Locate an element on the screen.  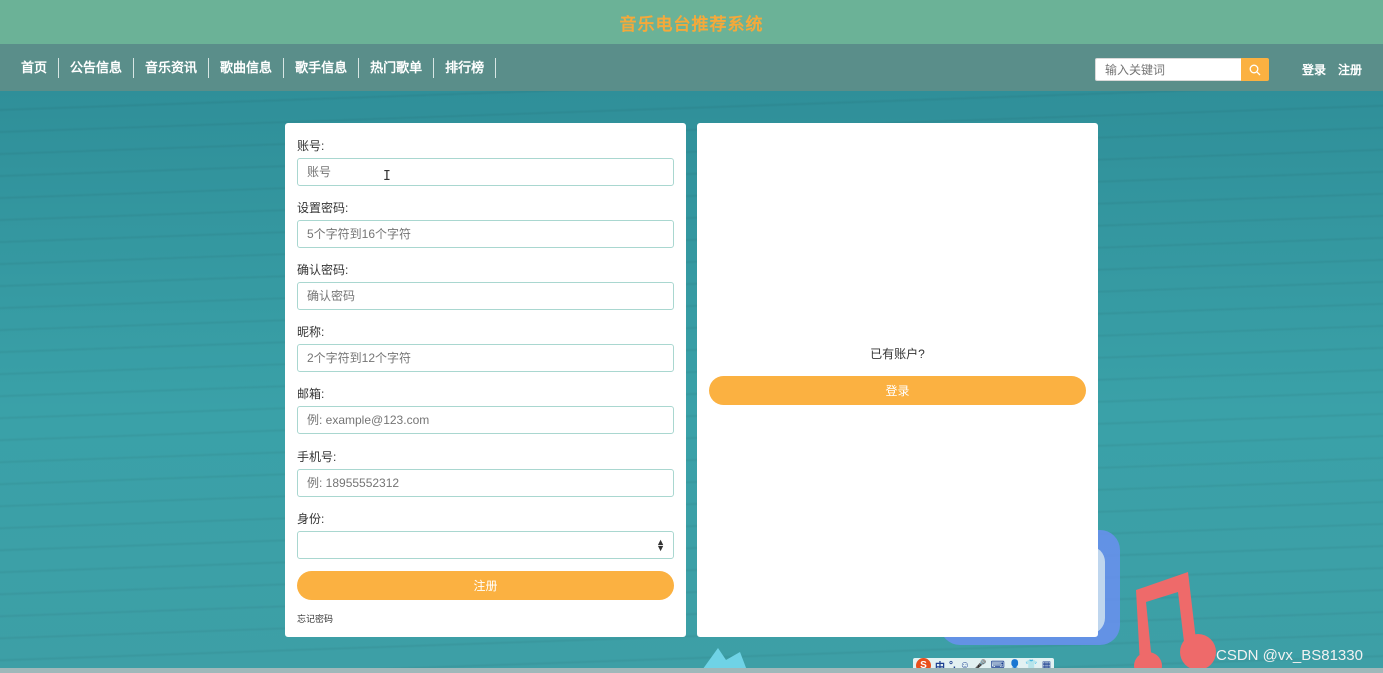
nav-item-announcements: 公告信息 is located at coordinates (97, 67).